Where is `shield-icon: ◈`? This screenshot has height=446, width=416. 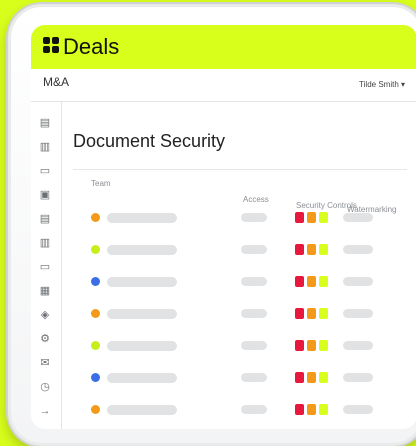
shield-icon: ◈ is located at coordinates (45, 315).